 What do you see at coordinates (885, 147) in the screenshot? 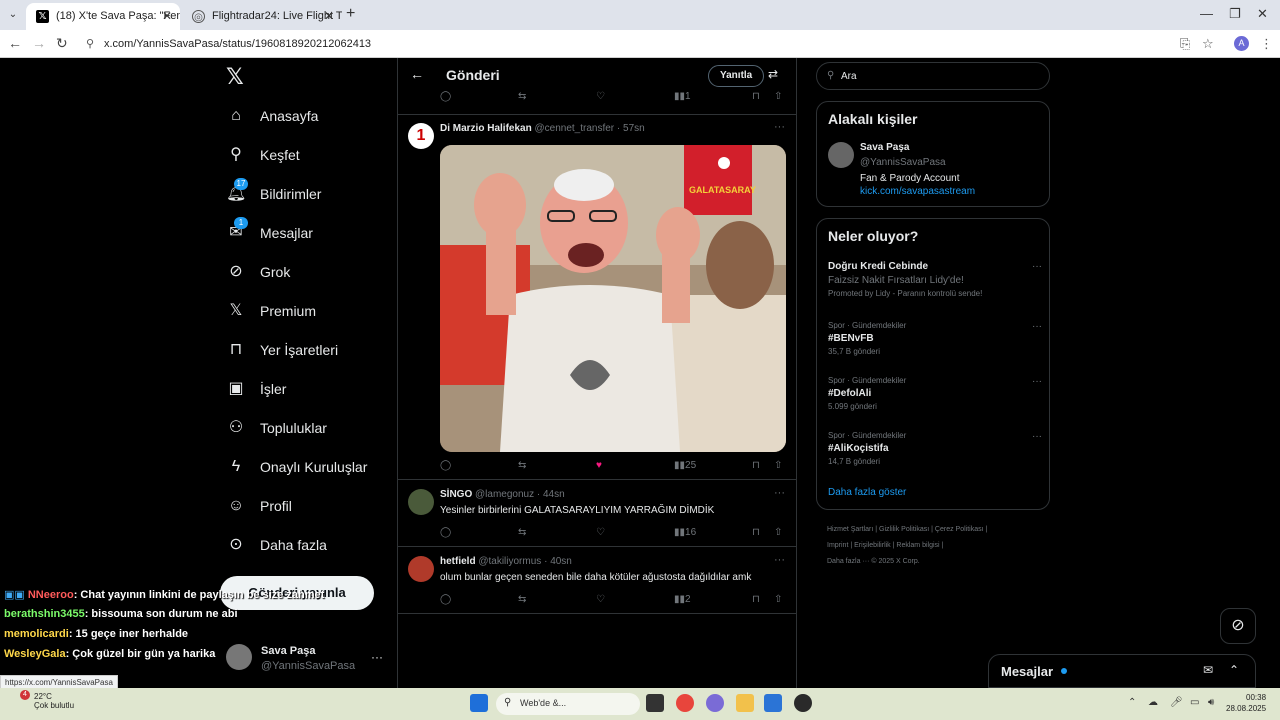
I see `related-name: Sava Paşa` at bounding box center [885, 147].